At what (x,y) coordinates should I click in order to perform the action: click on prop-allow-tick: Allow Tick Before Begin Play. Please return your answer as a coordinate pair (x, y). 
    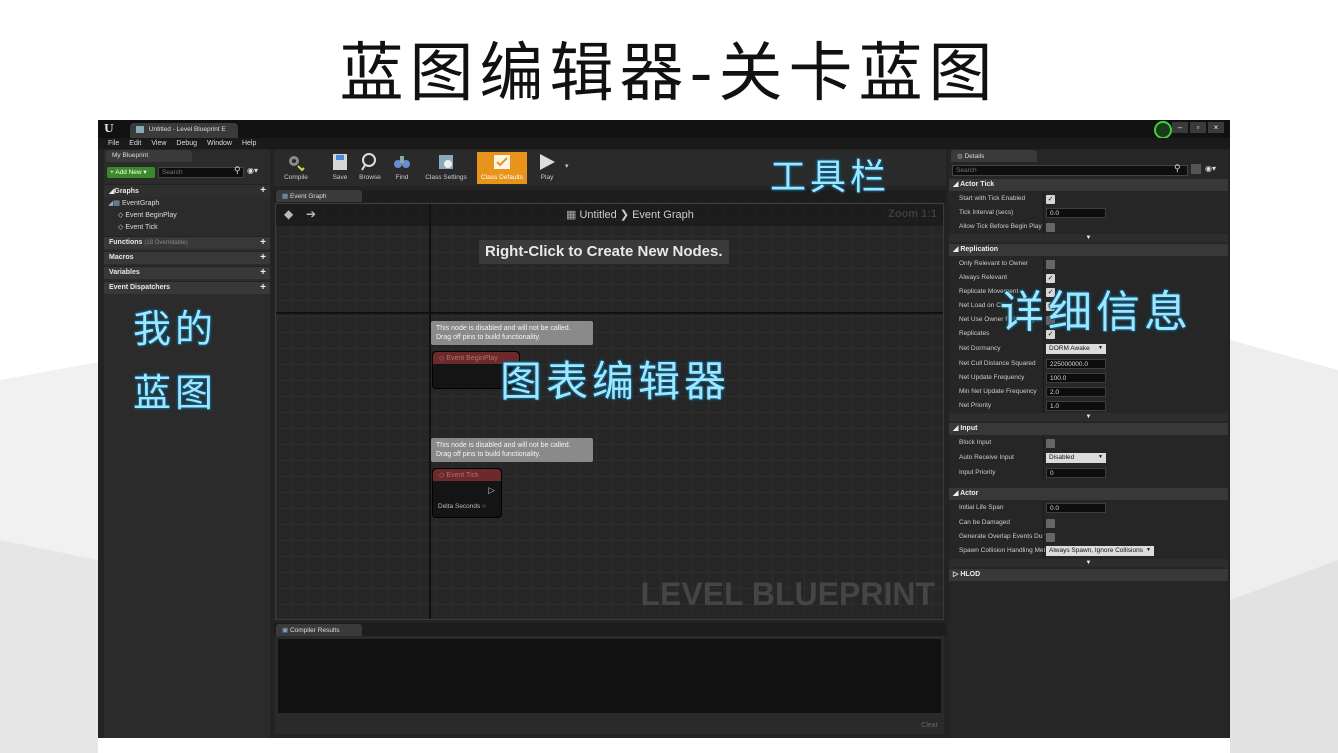
    Looking at the image, I should click on (1088, 227).